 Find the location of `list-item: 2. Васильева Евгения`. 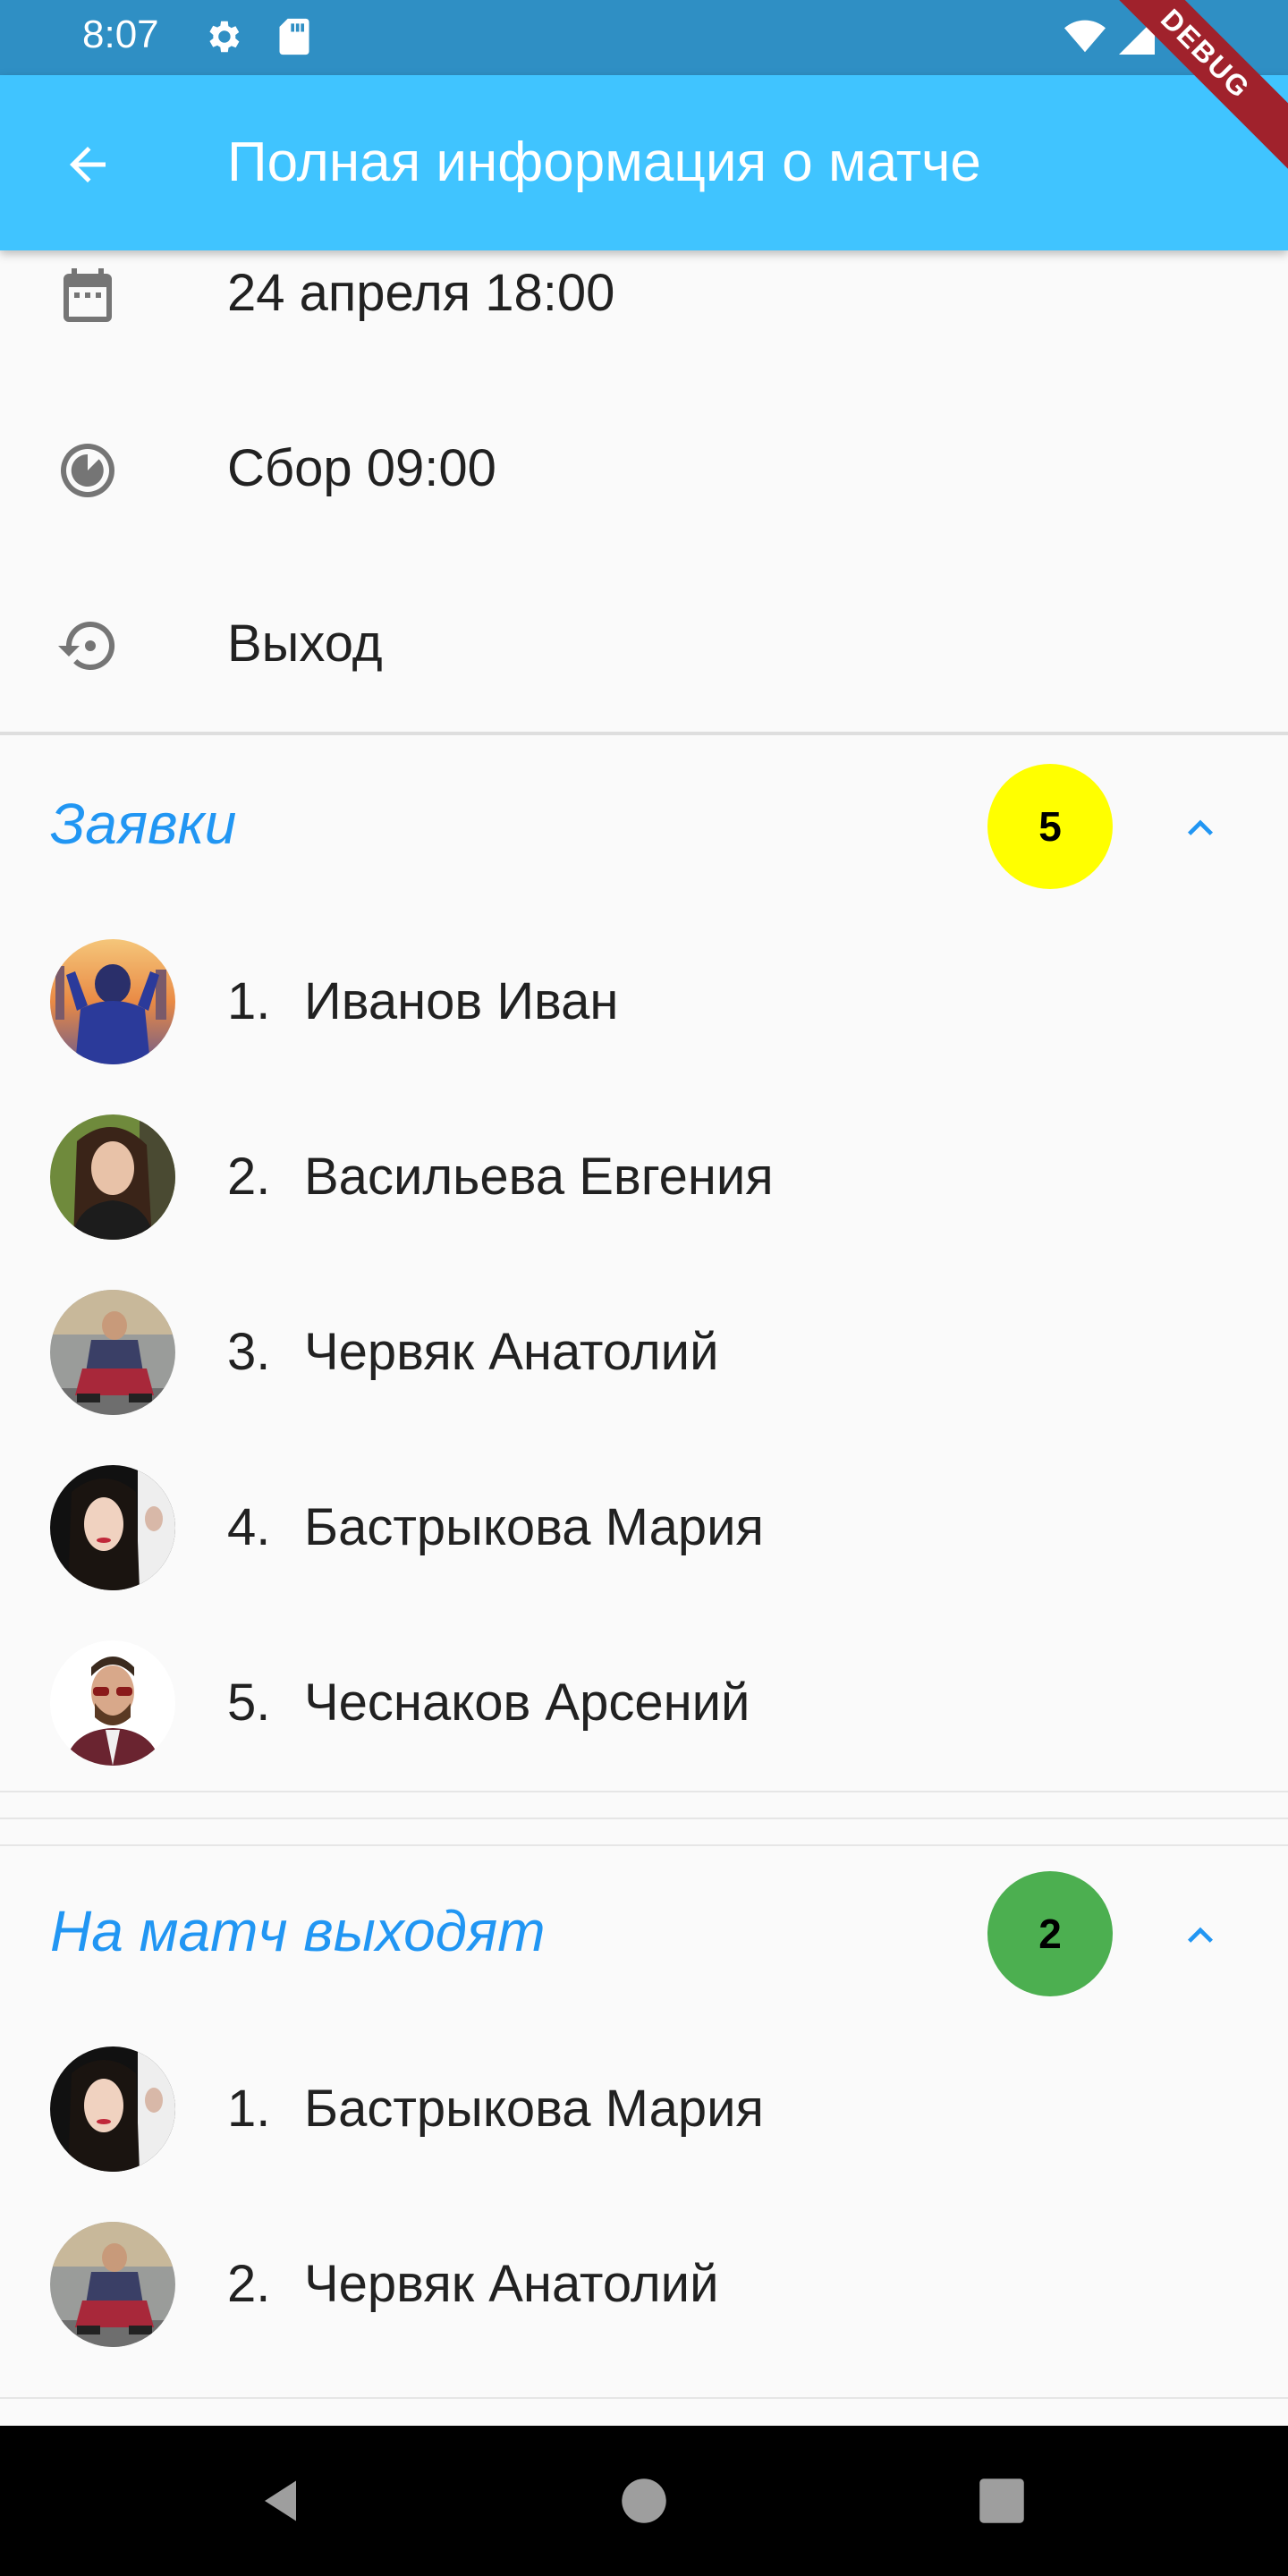

list-item: 2. Васильева Евгения is located at coordinates (644, 1177).